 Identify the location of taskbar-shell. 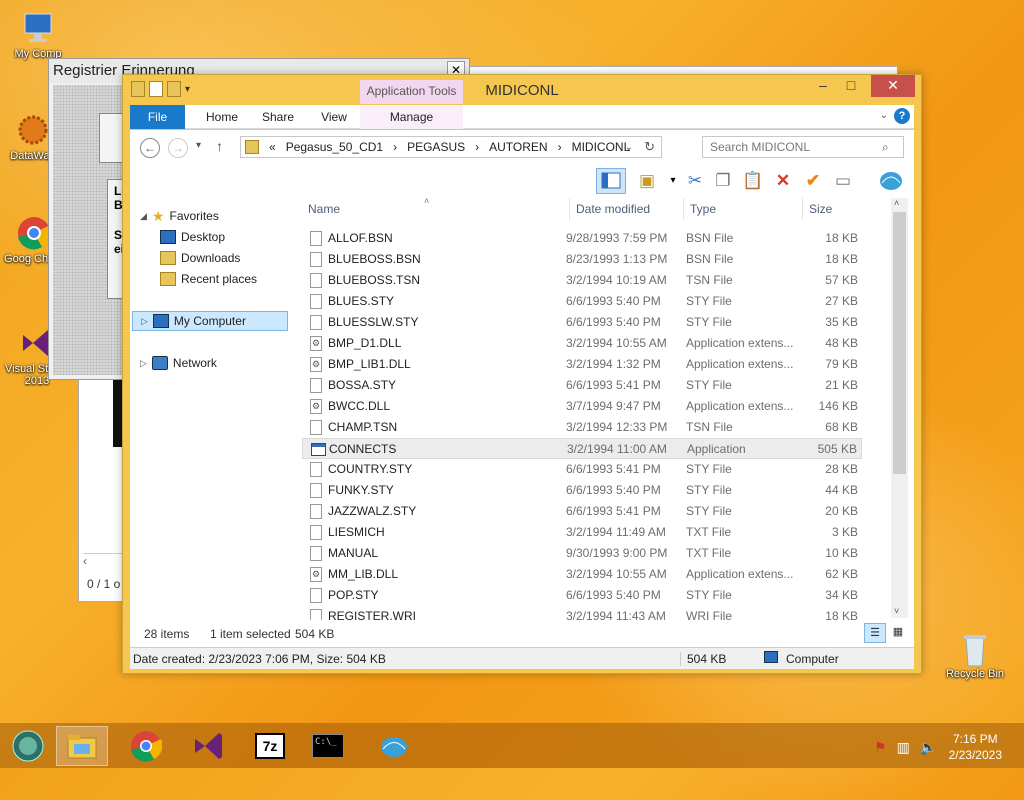
(394, 746).